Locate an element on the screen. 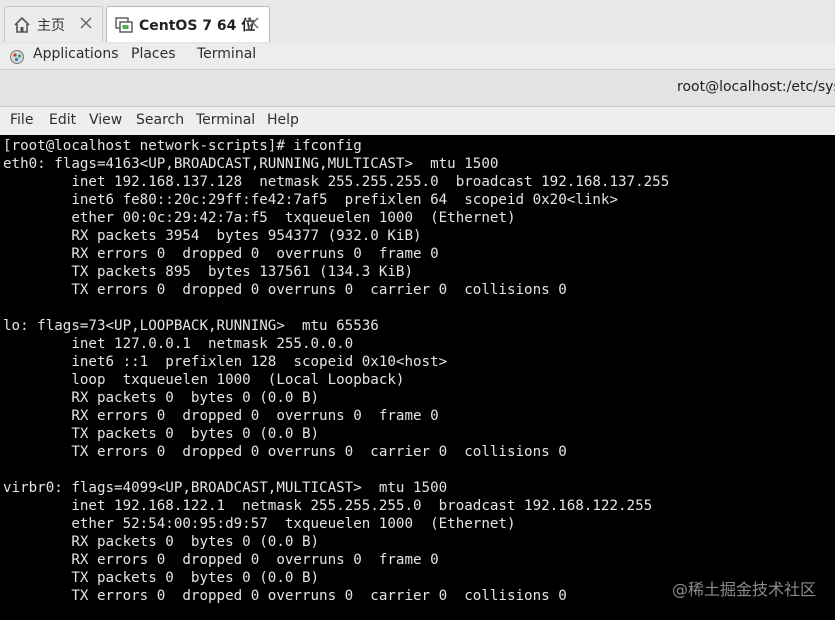 This screenshot has width=835, height=620. host-tab-strip: 主页 CentOS 7 64 位 is located at coordinates (417, 22).